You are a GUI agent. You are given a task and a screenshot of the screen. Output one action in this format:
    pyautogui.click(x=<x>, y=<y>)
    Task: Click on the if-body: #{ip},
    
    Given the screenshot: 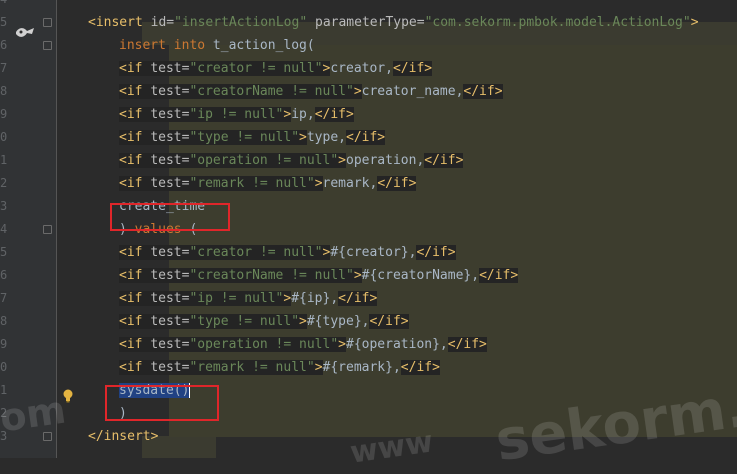 What is the action you would take?
    pyautogui.click(x=315, y=298)
    